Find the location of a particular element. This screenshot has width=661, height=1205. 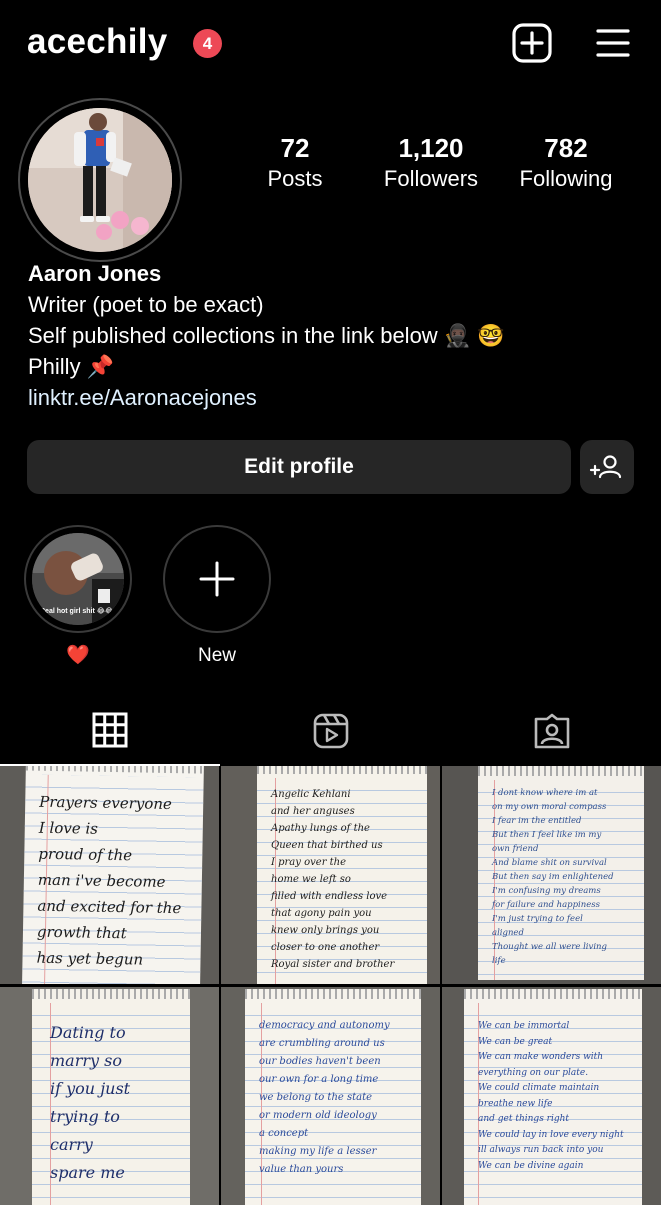

highlight-label: New is located at coordinates (216, 655).